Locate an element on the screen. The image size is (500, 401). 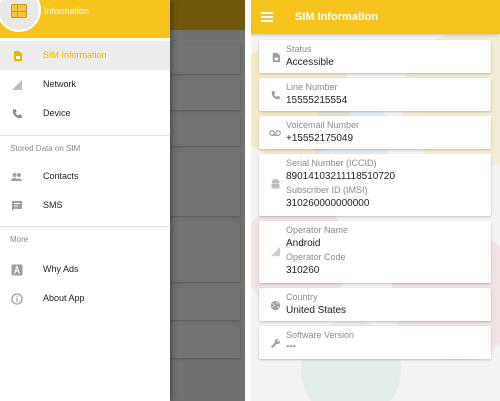
voicemail-icon is located at coordinates (275, 133).